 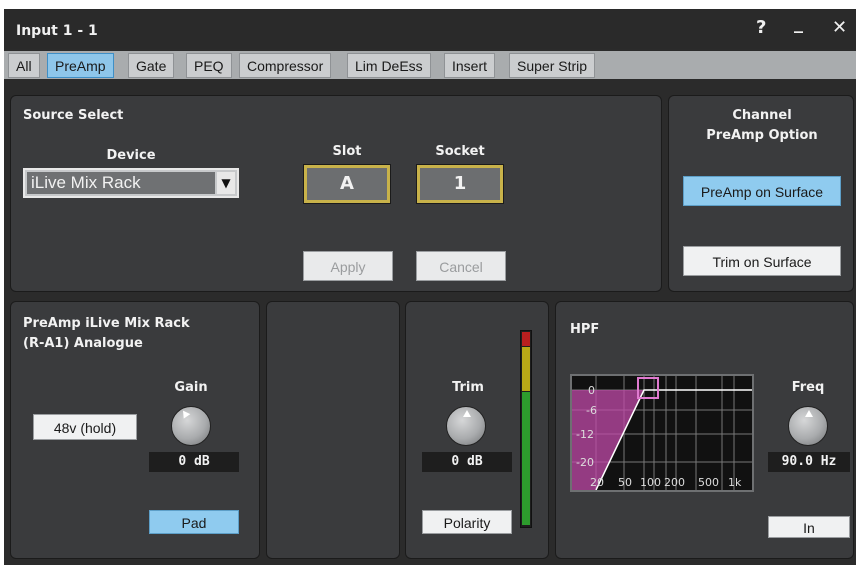 What do you see at coordinates (809, 462) in the screenshot?
I see `freq-readout: 90.0 Hz` at bounding box center [809, 462].